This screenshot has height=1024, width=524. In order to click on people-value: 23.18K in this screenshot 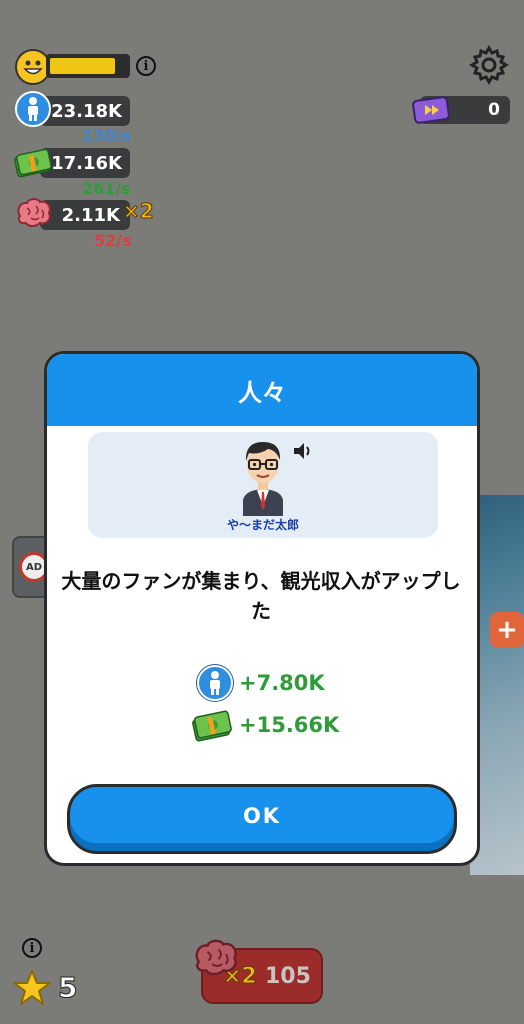, I will do `click(86, 111)`.